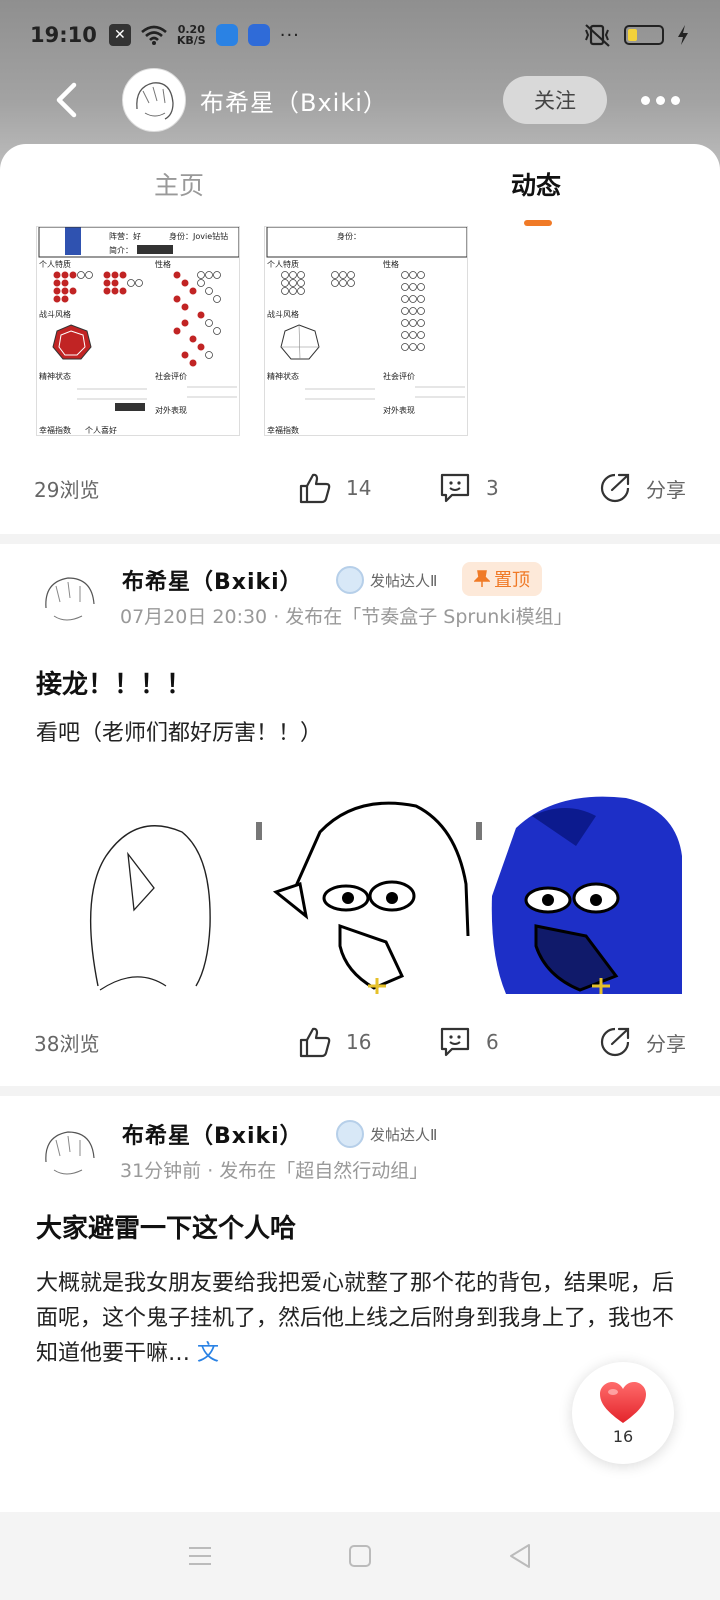 This screenshot has height=1600, width=720. Describe the element at coordinates (274, 1169) in the screenshot. I see `post-meta: 31分钟前 · 发布在「超自然行动组」` at that location.